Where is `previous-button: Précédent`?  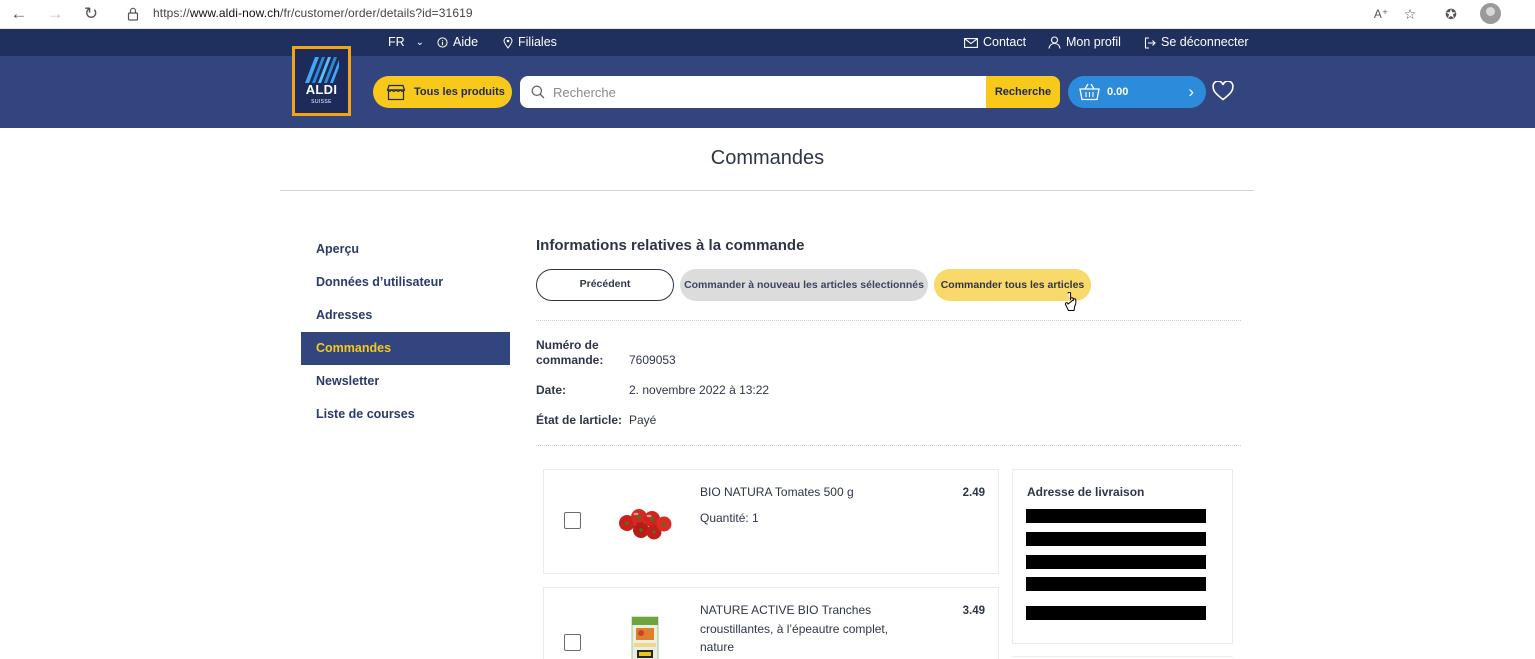 previous-button: Précédent is located at coordinates (605, 285).